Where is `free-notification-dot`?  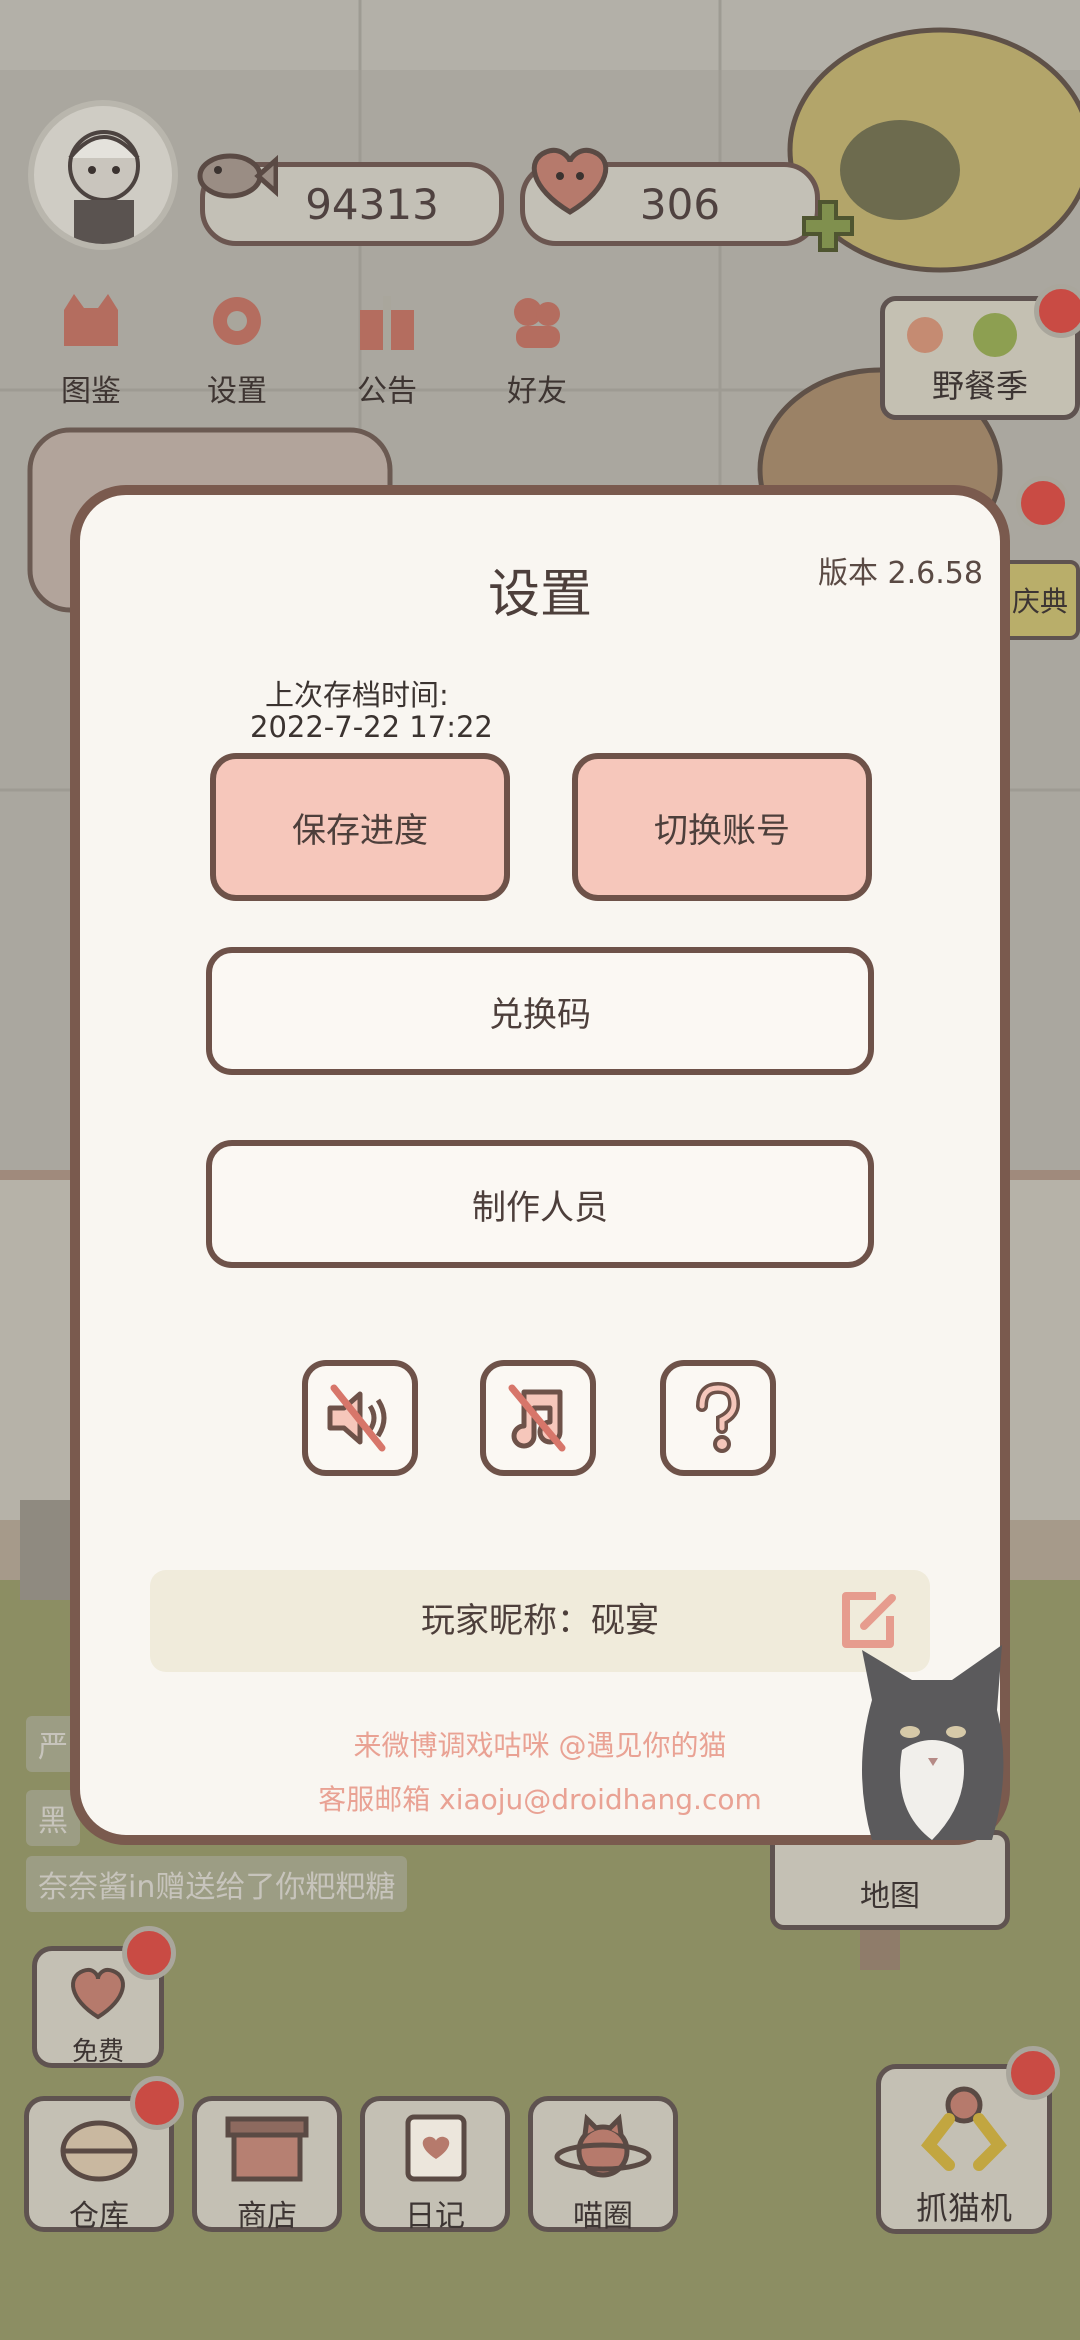 free-notification-dot is located at coordinates (149, 1953).